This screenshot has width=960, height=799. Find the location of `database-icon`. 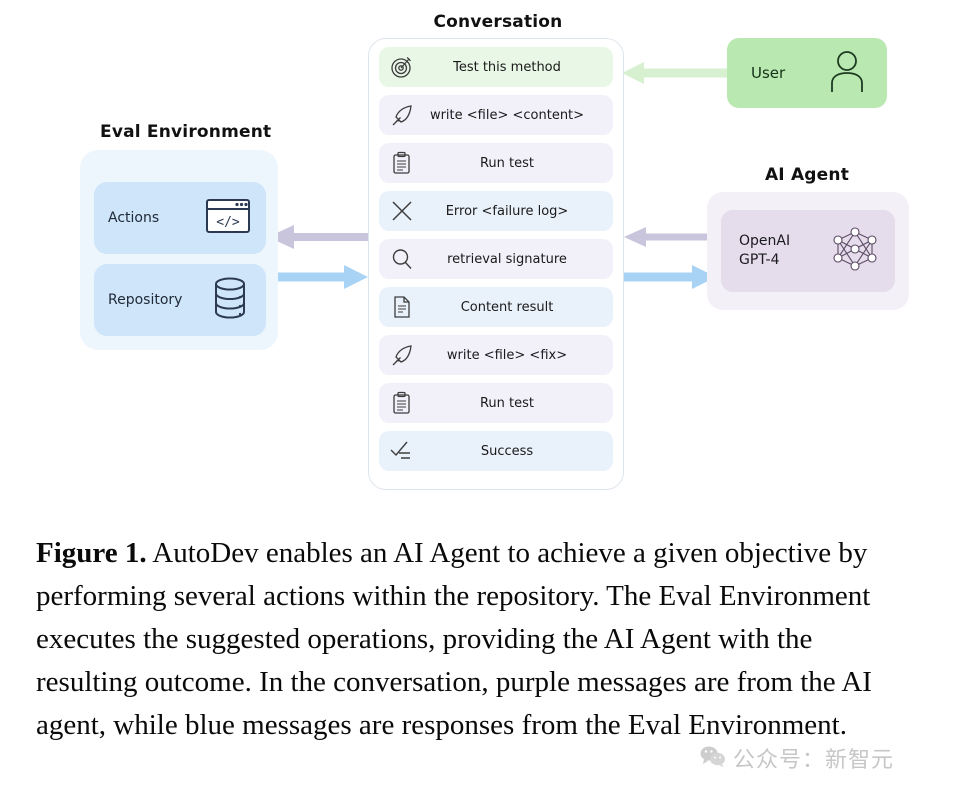

database-icon is located at coordinates (230, 300).